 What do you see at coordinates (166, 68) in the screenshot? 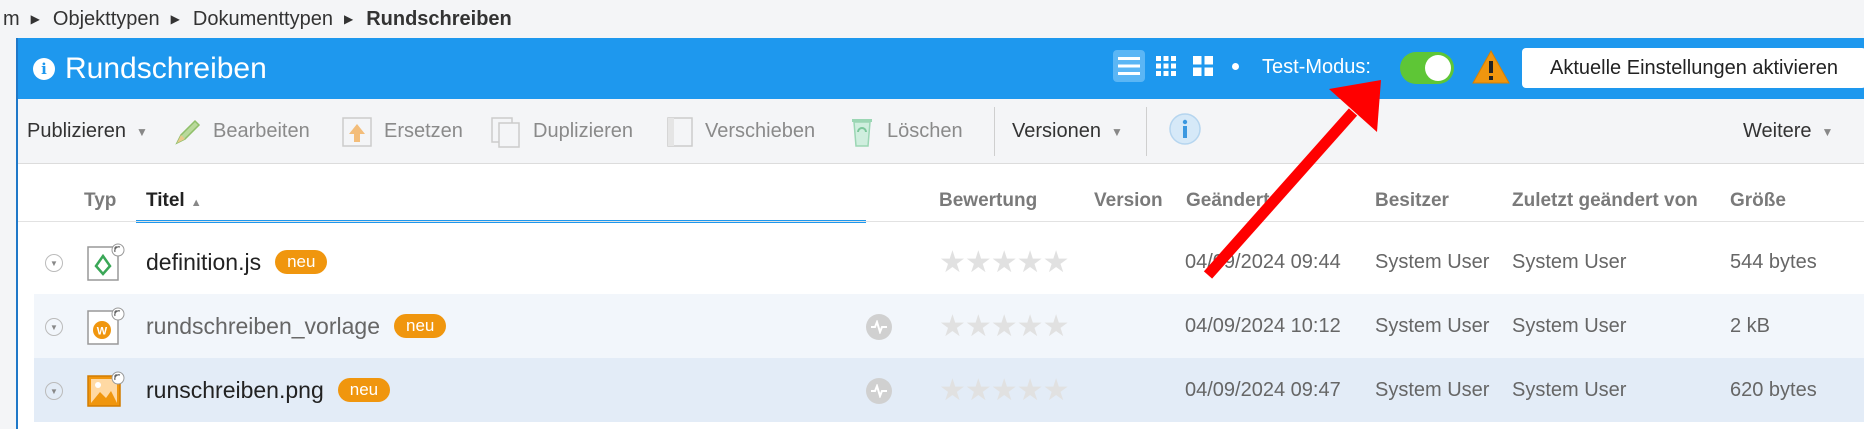
I see `page-title: Rundschreiben` at bounding box center [166, 68].